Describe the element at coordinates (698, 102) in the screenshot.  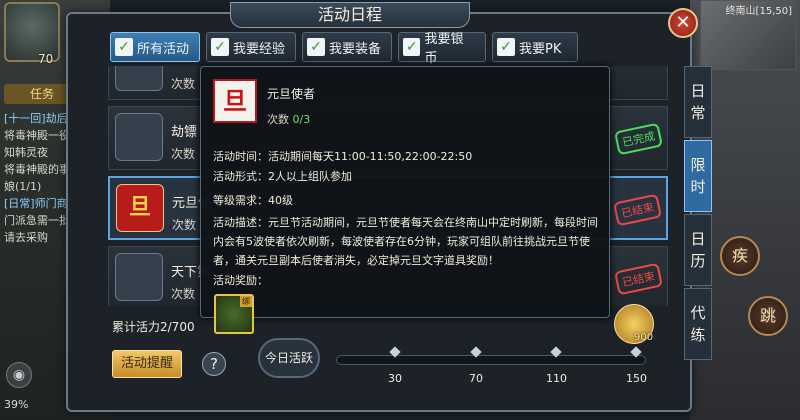
I see `side-tab-daily: 日常` at that location.